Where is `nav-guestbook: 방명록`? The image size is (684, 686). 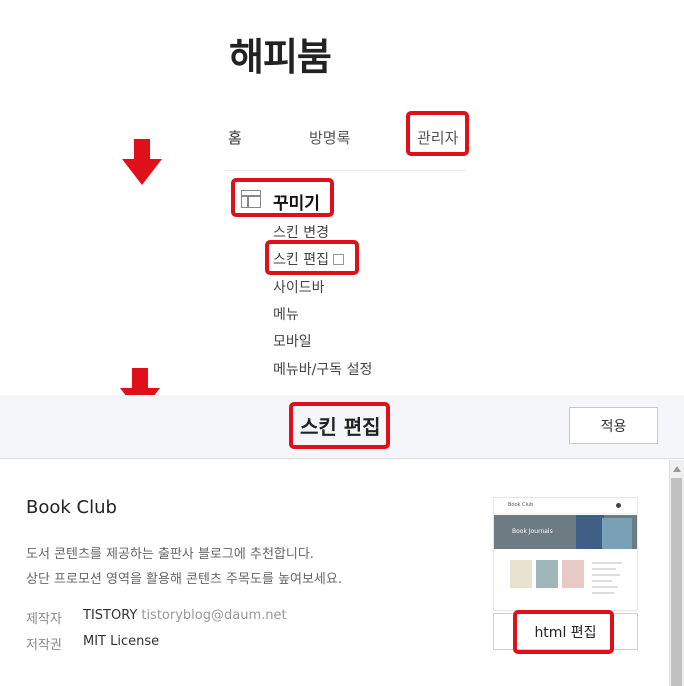
nav-guestbook: 방명록 is located at coordinates (329, 137).